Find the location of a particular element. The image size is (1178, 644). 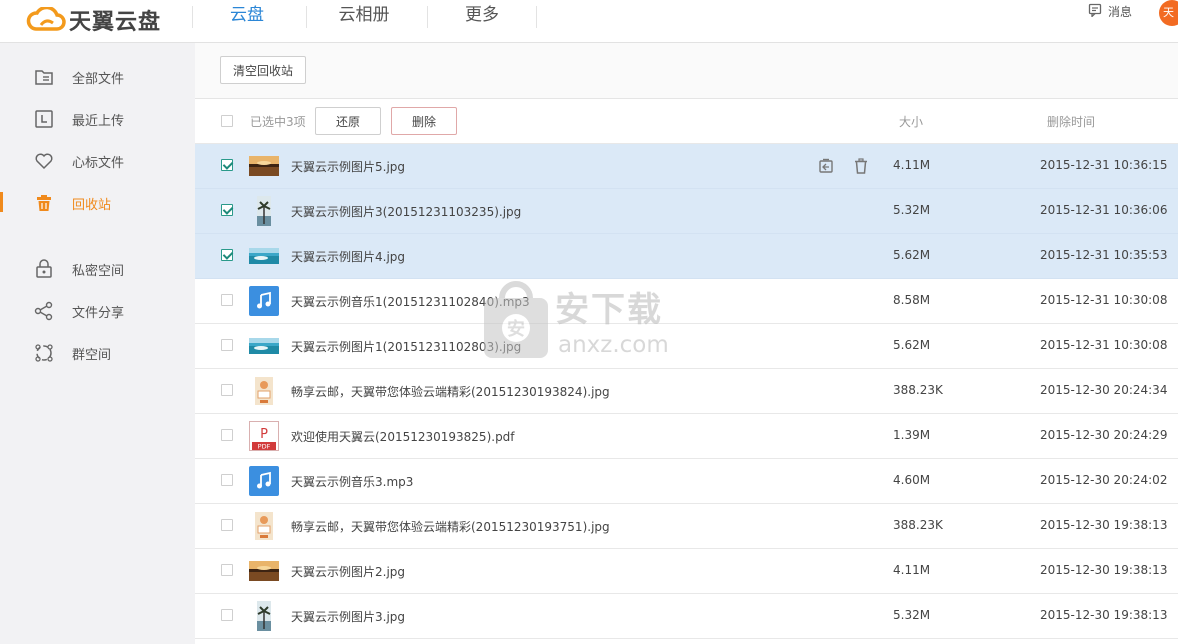

file-row: 天翼云示例音乐3.mp3 4.60M 2015-12-30 20:24:02 is located at coordinates (686, 481).